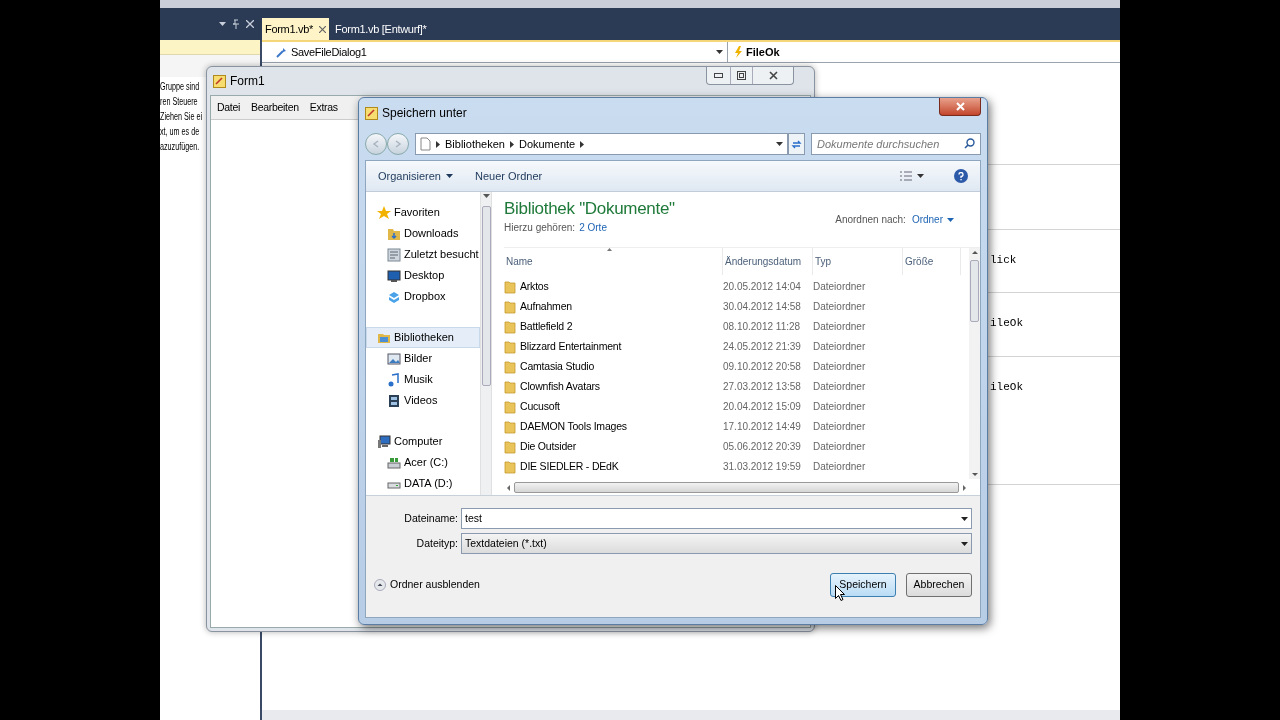 The image size is (1280, 720). What do you see at coordinates (423, 379) in the screenshot?
I see `nav-item: Musik` at bounding box center [423, 379].